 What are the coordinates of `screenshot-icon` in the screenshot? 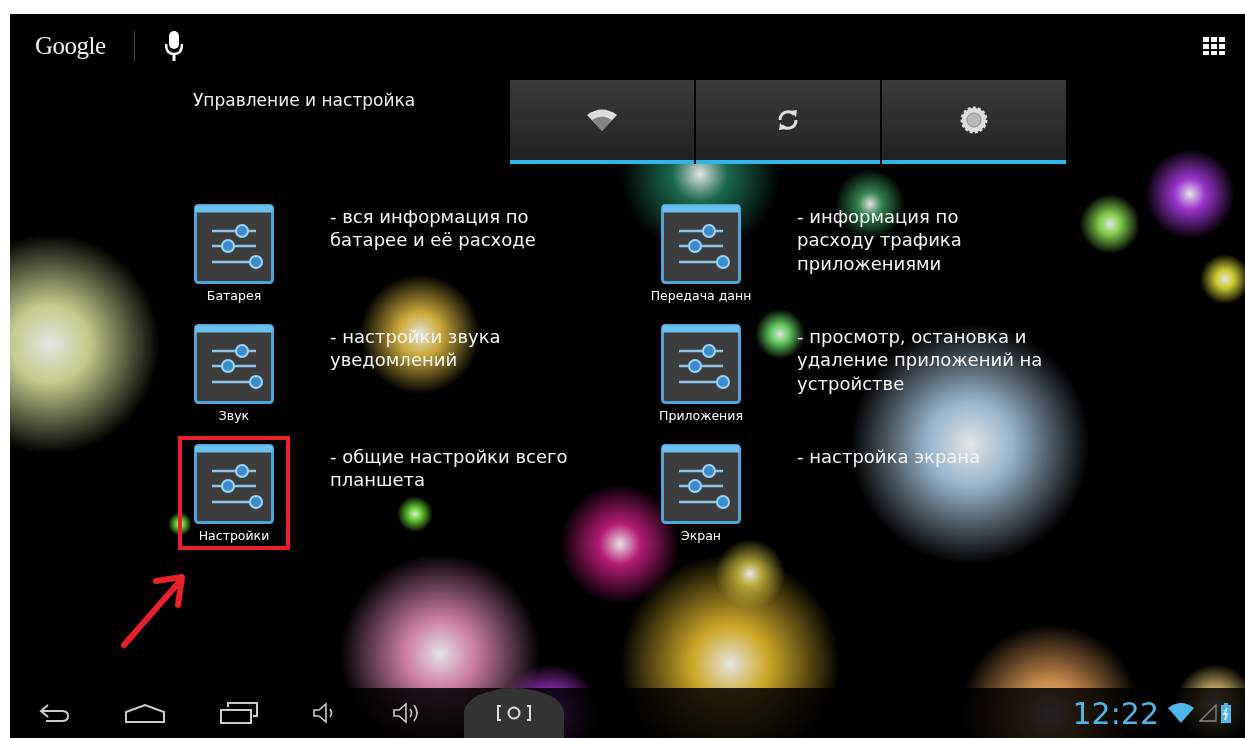 It's located at (514, 713).